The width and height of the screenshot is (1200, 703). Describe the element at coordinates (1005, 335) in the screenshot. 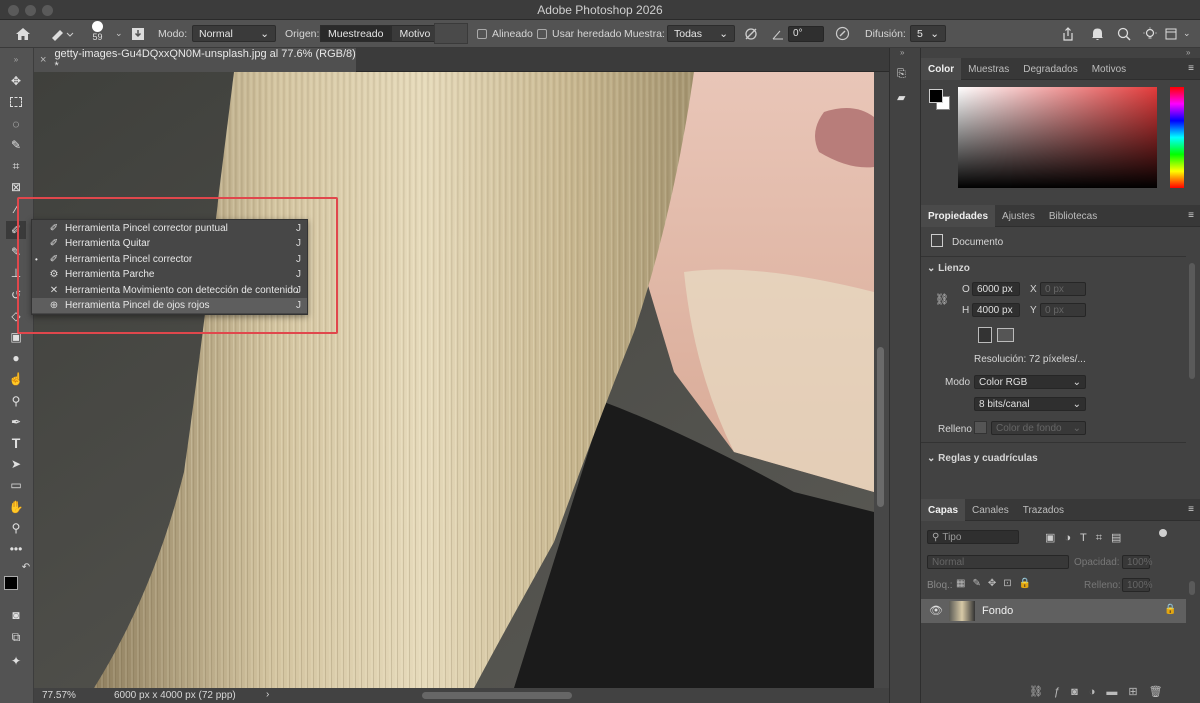

I see `landscape-orientation-icon` at that location.